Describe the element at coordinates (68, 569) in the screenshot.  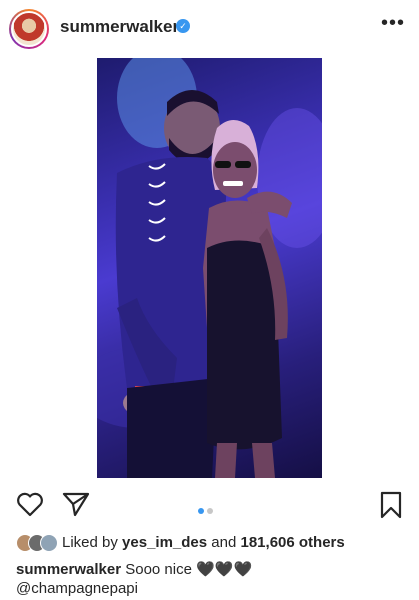
I see `caption-username: summerwalker` at that location.